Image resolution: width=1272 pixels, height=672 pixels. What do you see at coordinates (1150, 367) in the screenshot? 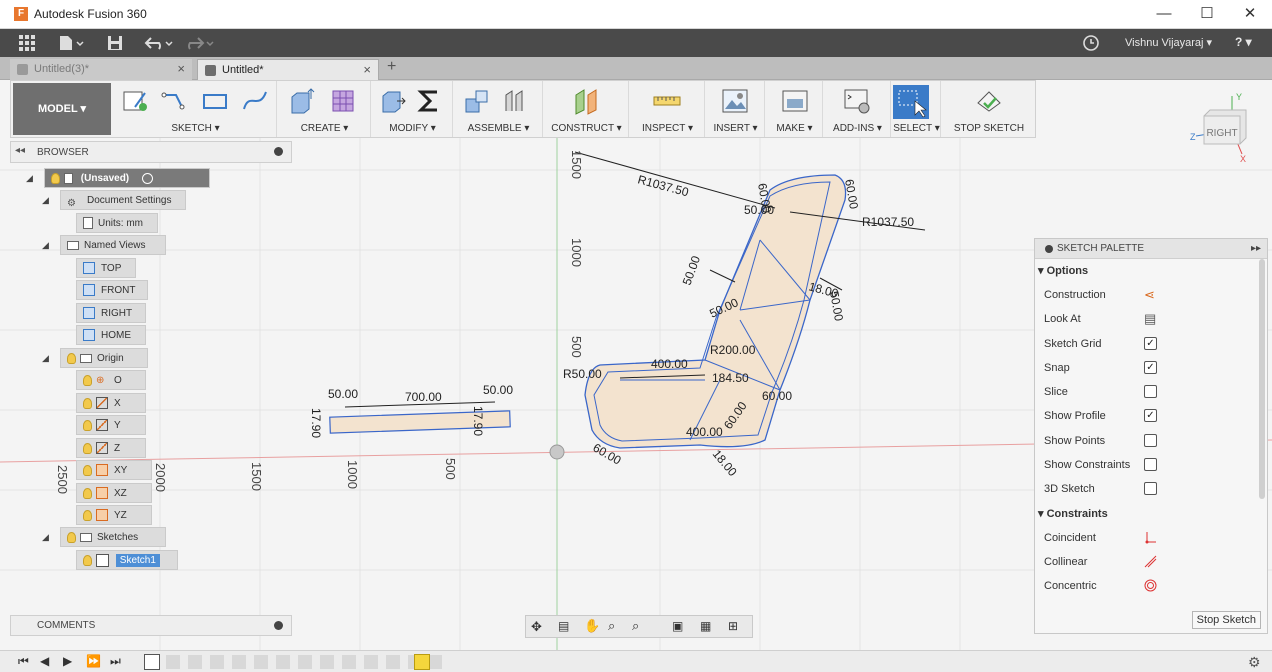
I see `option-checkbox: ✓` at bounding box center [1150, 367].